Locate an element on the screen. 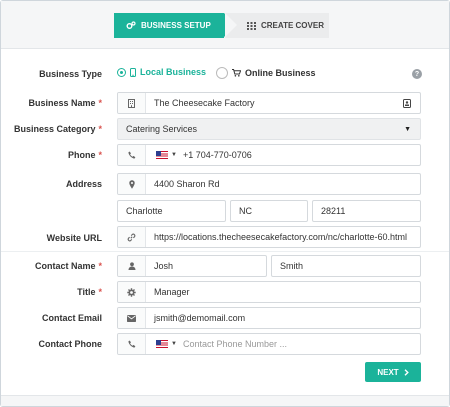 The height and width of the screenshot is (407, 450). phone-field: ▼ +1 704-770-0706 is located at coordinates (269, 155).